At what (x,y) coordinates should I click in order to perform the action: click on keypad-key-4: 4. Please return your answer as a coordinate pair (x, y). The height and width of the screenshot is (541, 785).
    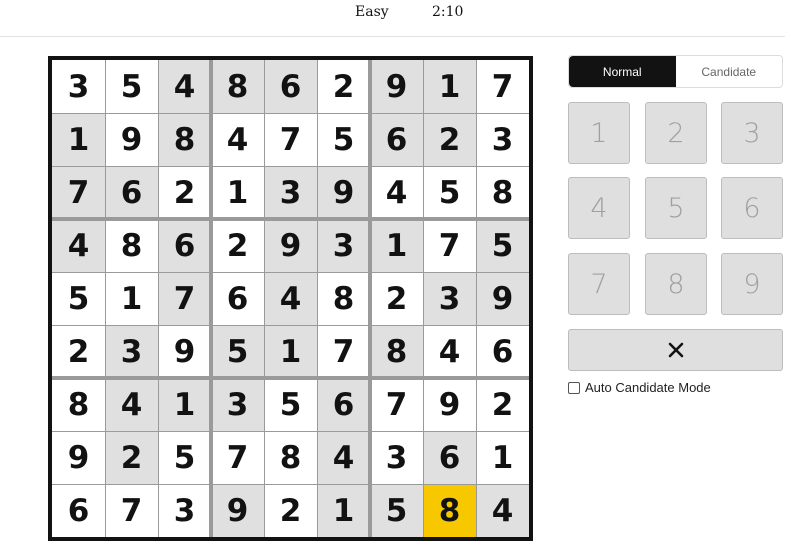
    Looking at the image, I should click on (599, 208).